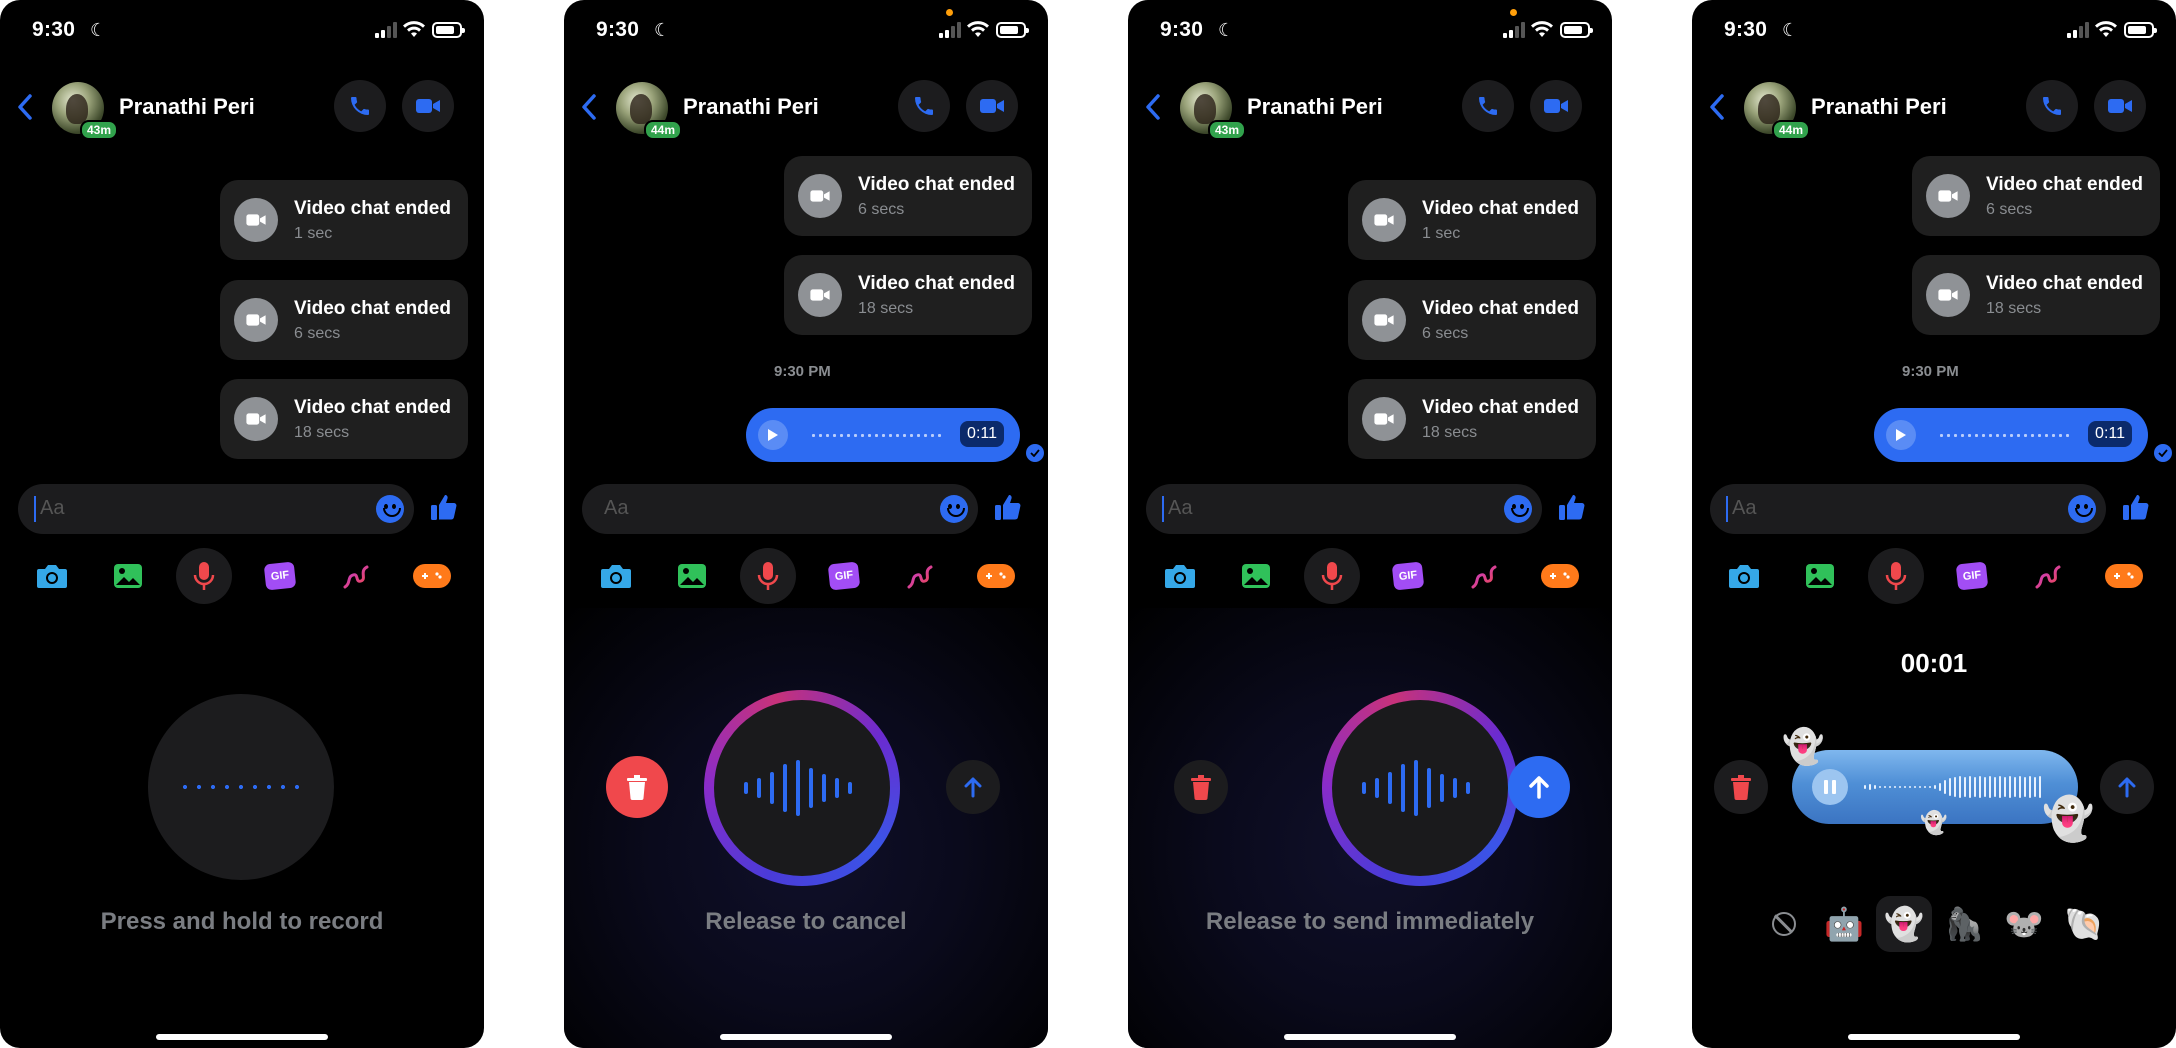 The height and width of the screenshot is (1048, 2176). I want to click on delete-recording-button, so click(1741, 787).